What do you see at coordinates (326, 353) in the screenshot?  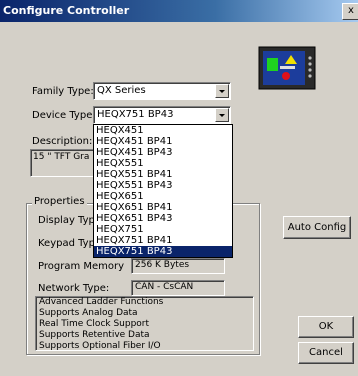 I see `cancel-button: Cancel` at bounding box center [326, 353].